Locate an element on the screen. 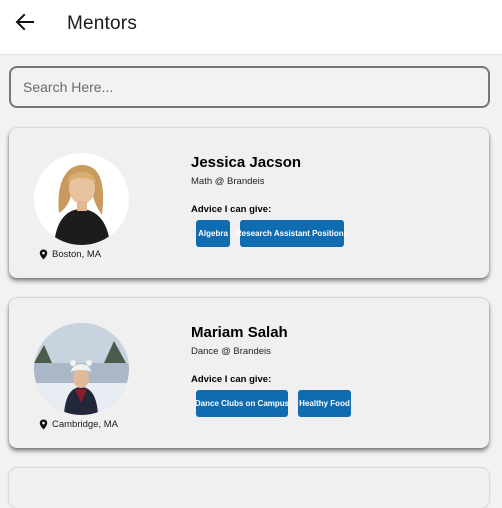  search-box is located at coordinates (249, 87).